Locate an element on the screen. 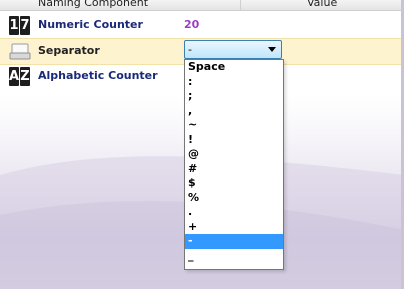 Image resolution: width=404 pixels, height=289 pixels. column-header-naming-component: Naming Component is located at coordinates (93, 4).